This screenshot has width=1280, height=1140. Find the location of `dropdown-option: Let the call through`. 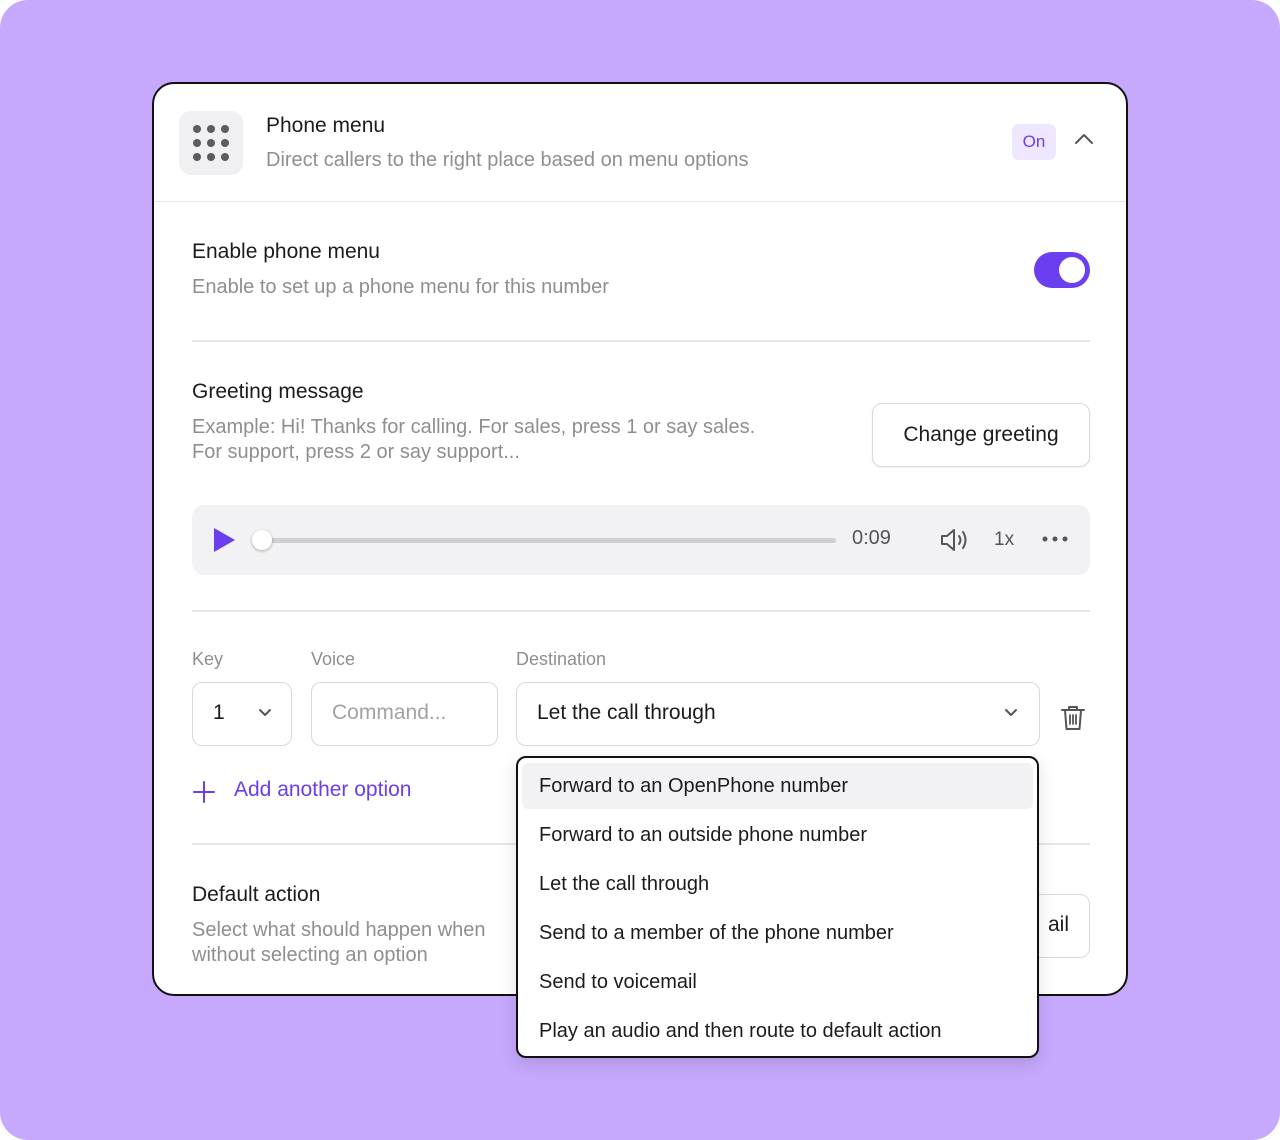

dropdown-option: Let the call through is located at coordinates (777, 884).